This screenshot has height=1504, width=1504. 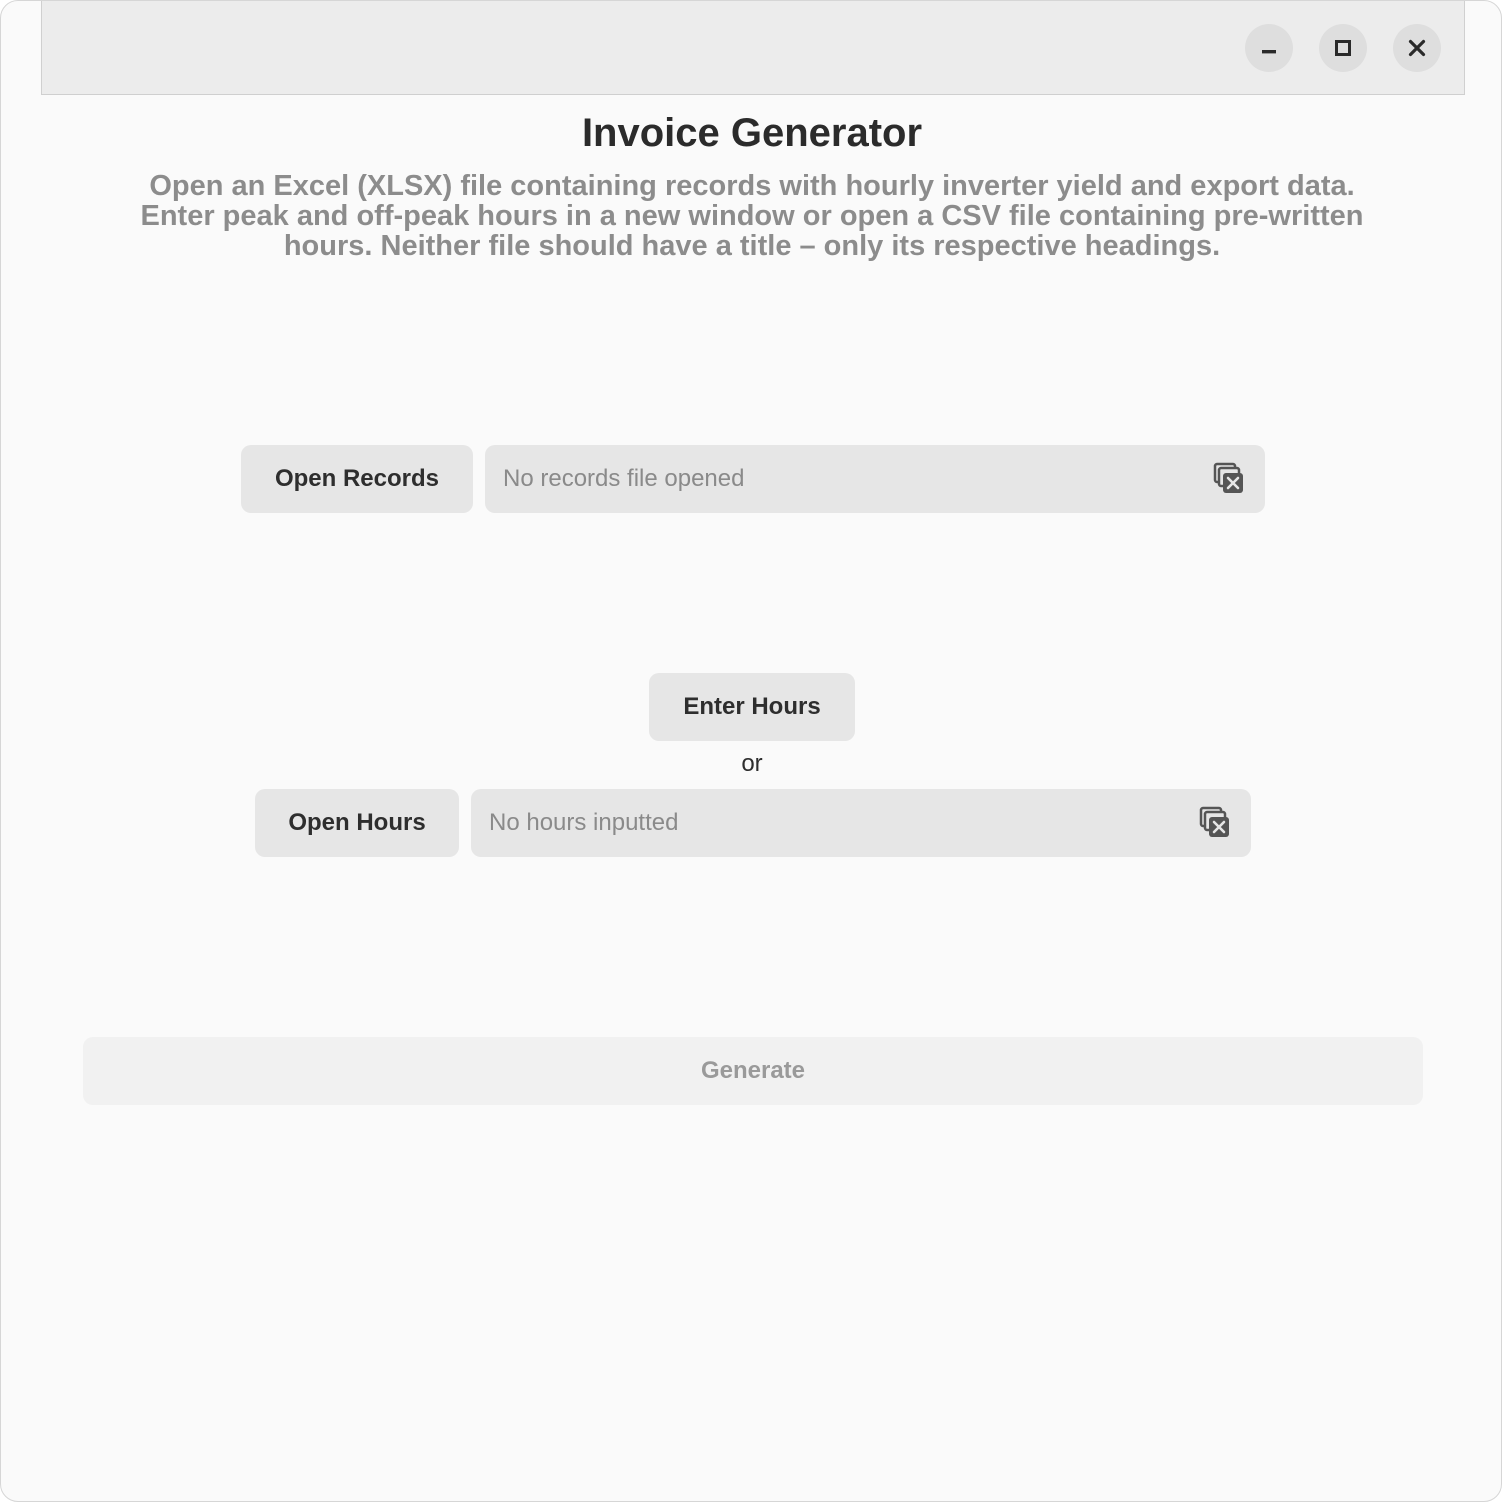 I want to click on clear-hours-icon, so click(x=1216, y=823).